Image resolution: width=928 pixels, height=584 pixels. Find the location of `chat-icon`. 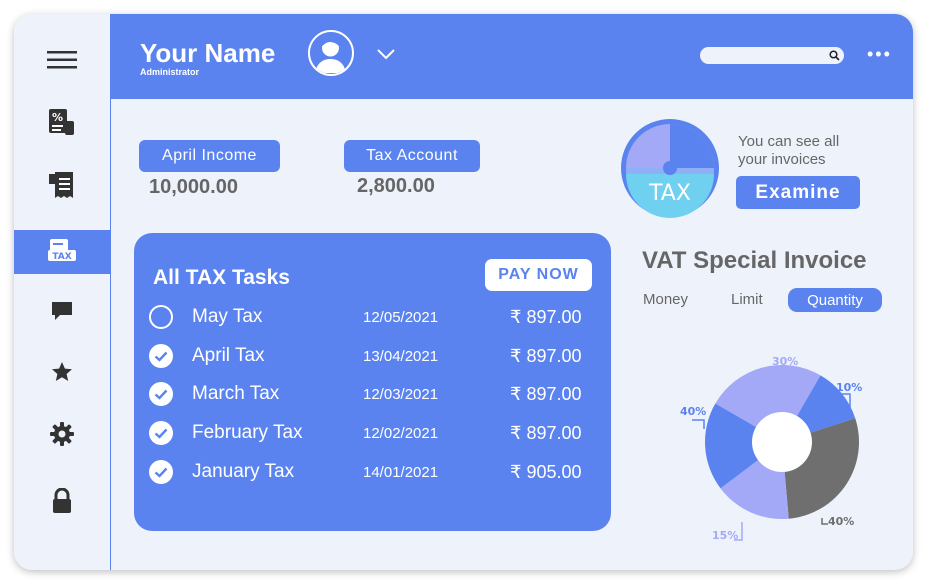

chat-icon is located at coordinates (62, 311).